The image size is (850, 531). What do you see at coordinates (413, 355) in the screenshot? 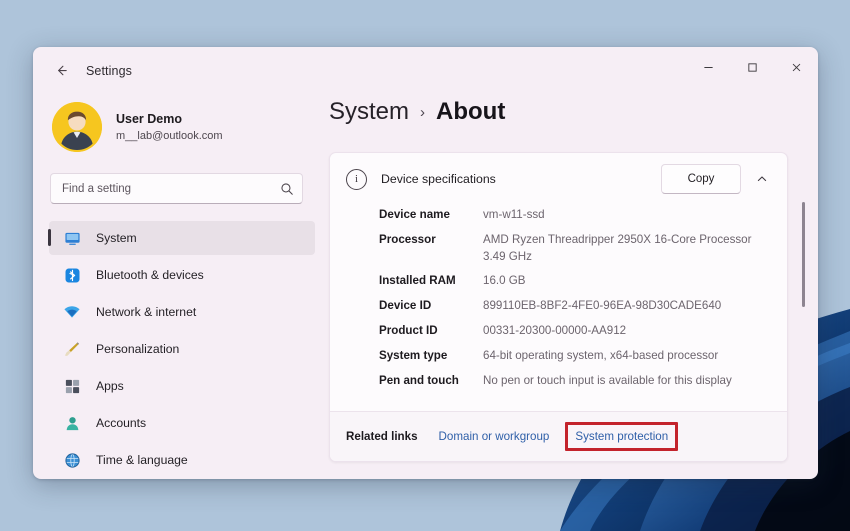
I see `spec-label: System type` at bounding box center [413, 355].